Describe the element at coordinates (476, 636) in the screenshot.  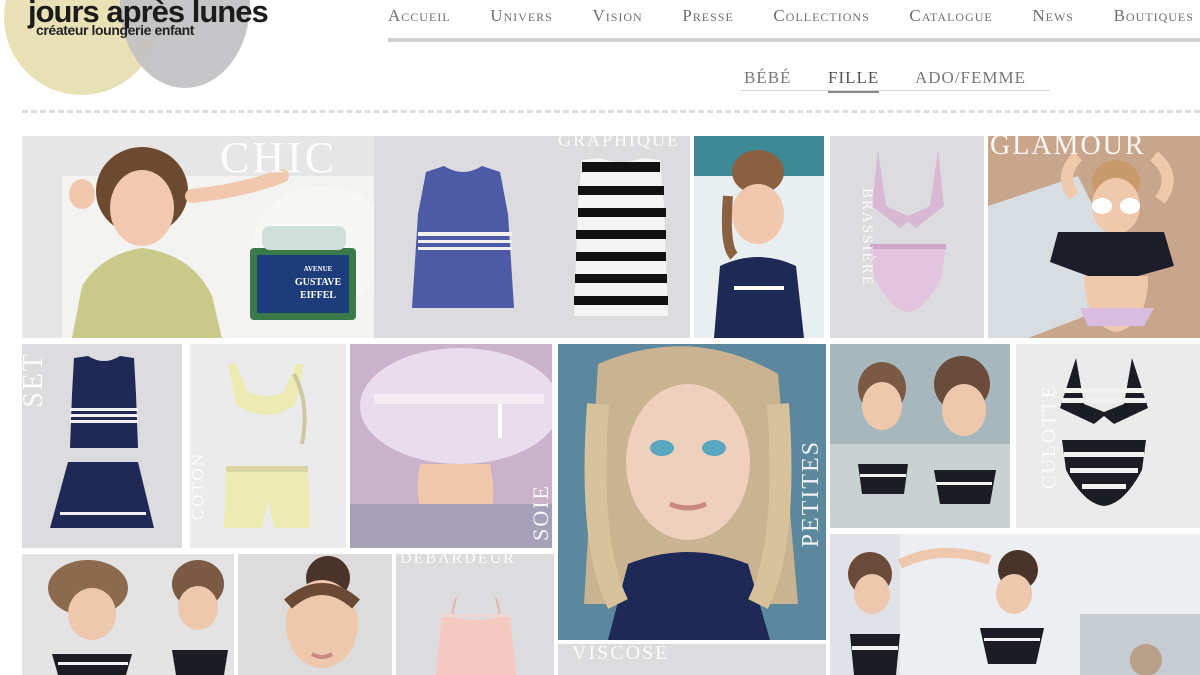
I see `pink-camisole-illustration` at that location.